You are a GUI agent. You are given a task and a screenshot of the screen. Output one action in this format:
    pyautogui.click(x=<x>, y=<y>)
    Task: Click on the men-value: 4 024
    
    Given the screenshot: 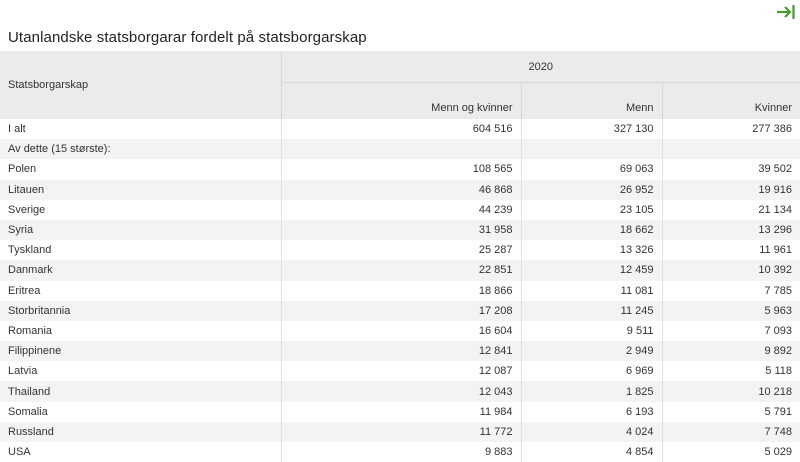 What is the action you would take?
    pyautogui.click(x=591, y=431)
    